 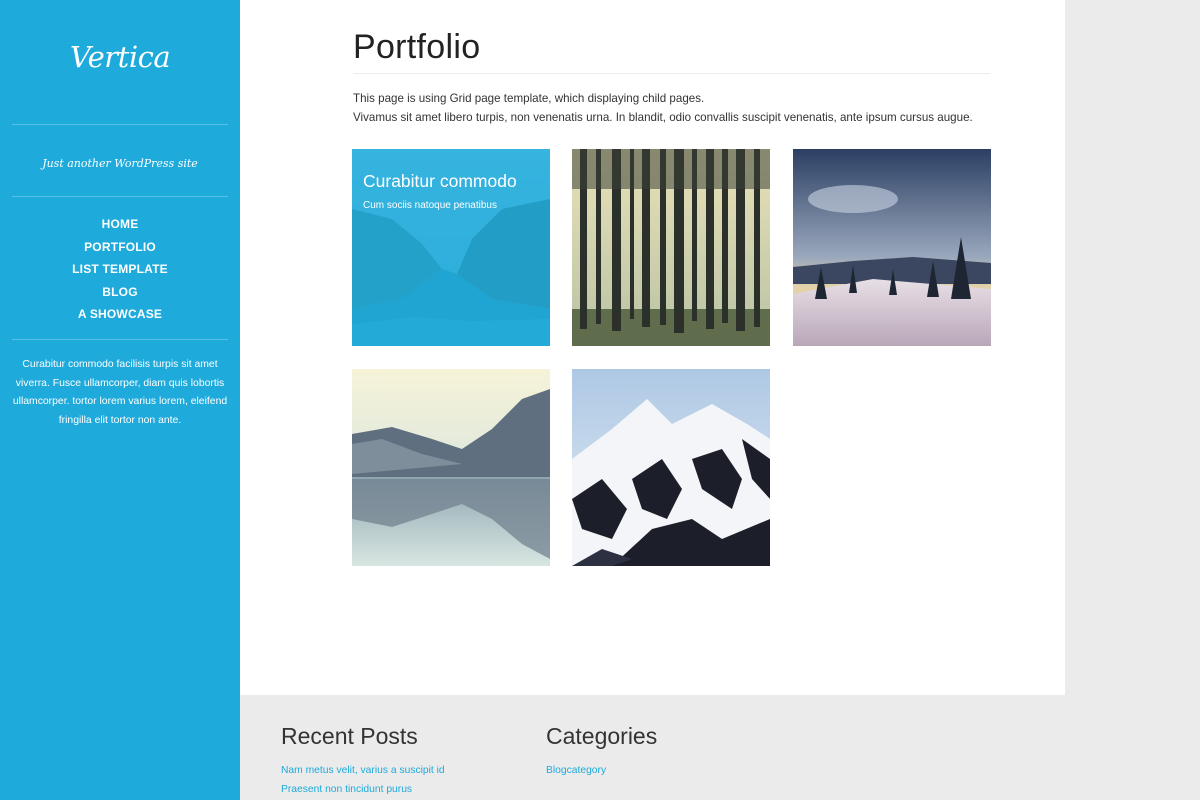 I want to click on nav-link-showcase: A SHOWCASE, so click(x=120, y=314).